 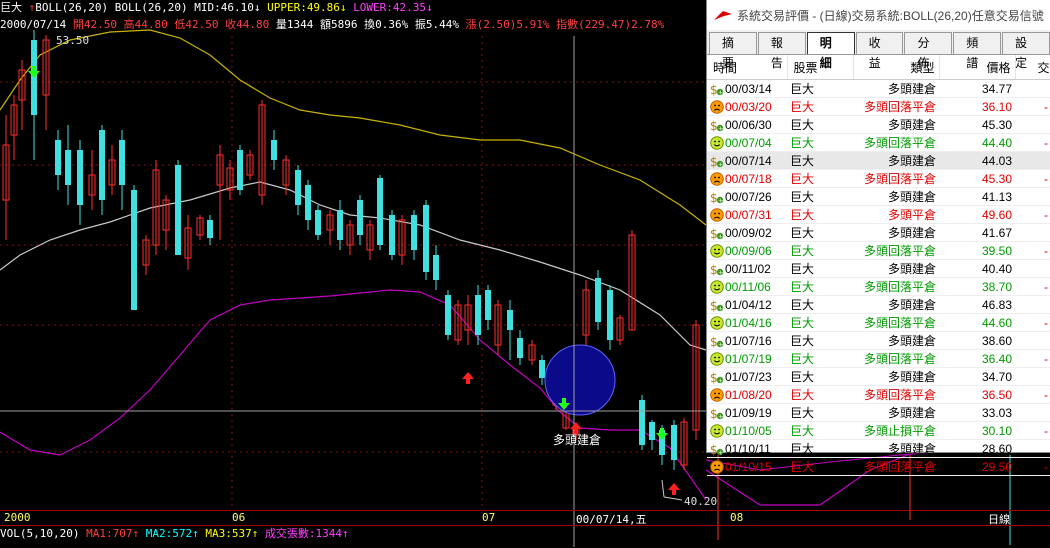 What do you see at coordinates (781, 51) in the screenshot?
I see `tab-report: 報告` at bounding box center [781, 51].